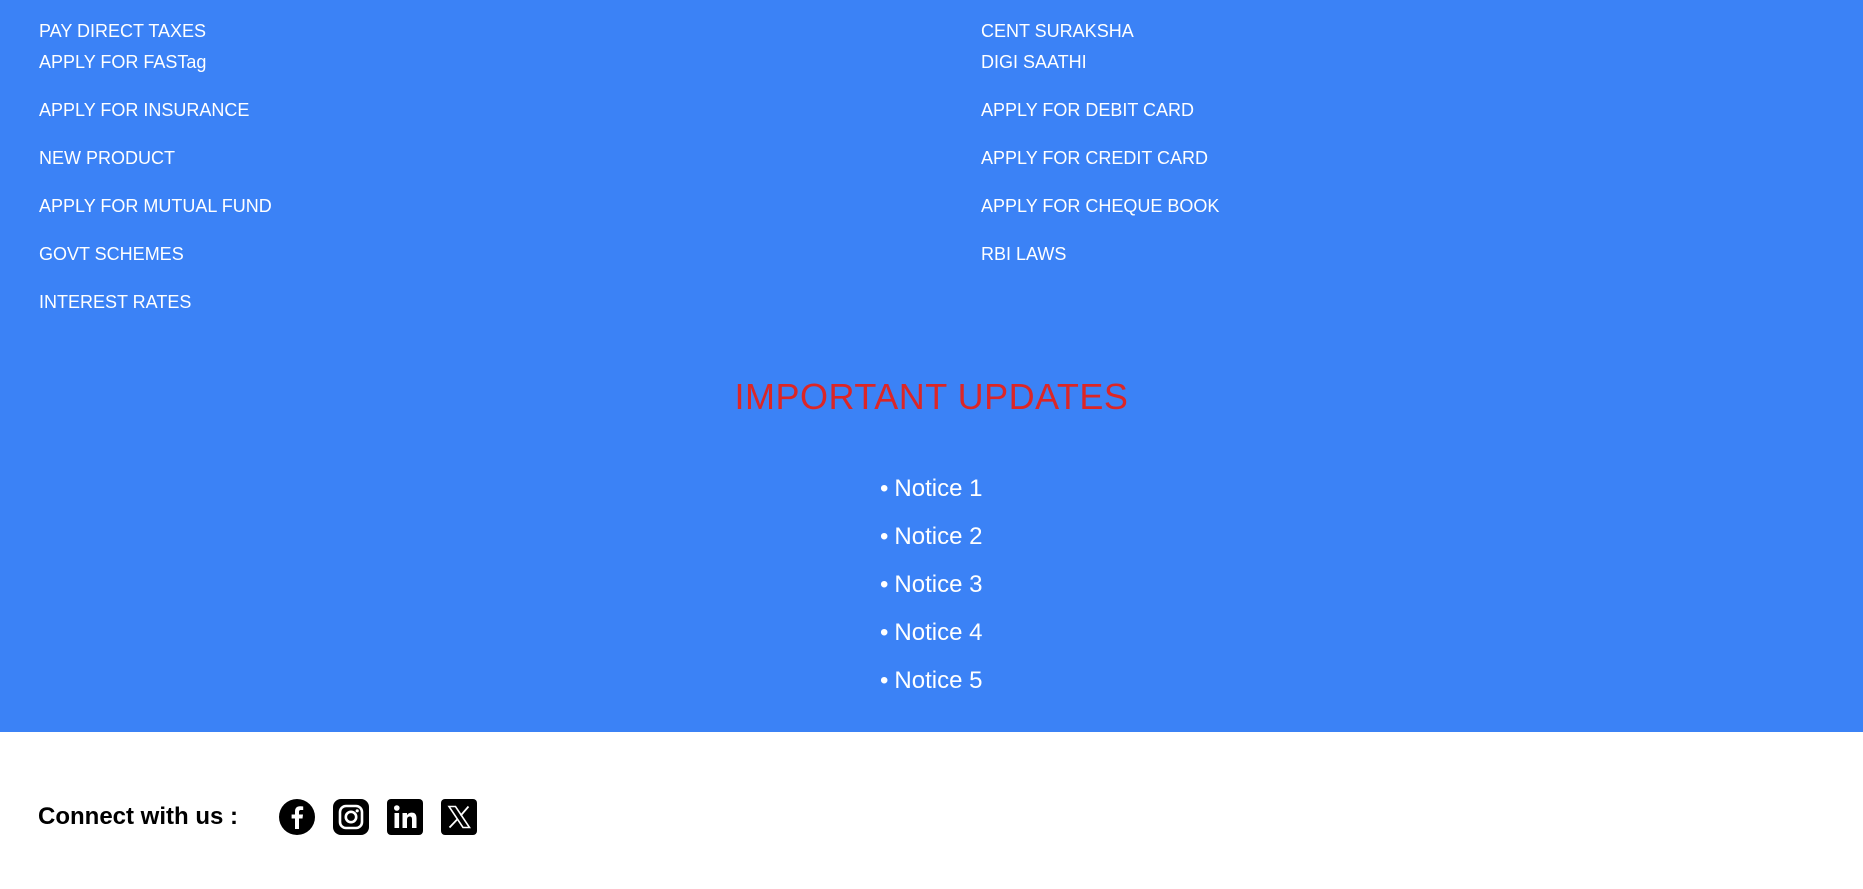 Image resolution: width=1863 pixels, height=889 pixels. Describe the element at coordinates (155, 199) in the screenshot. I see `link-apply-for-mutual-fund: APPLY FOR MUTUAL FUND` at that location.